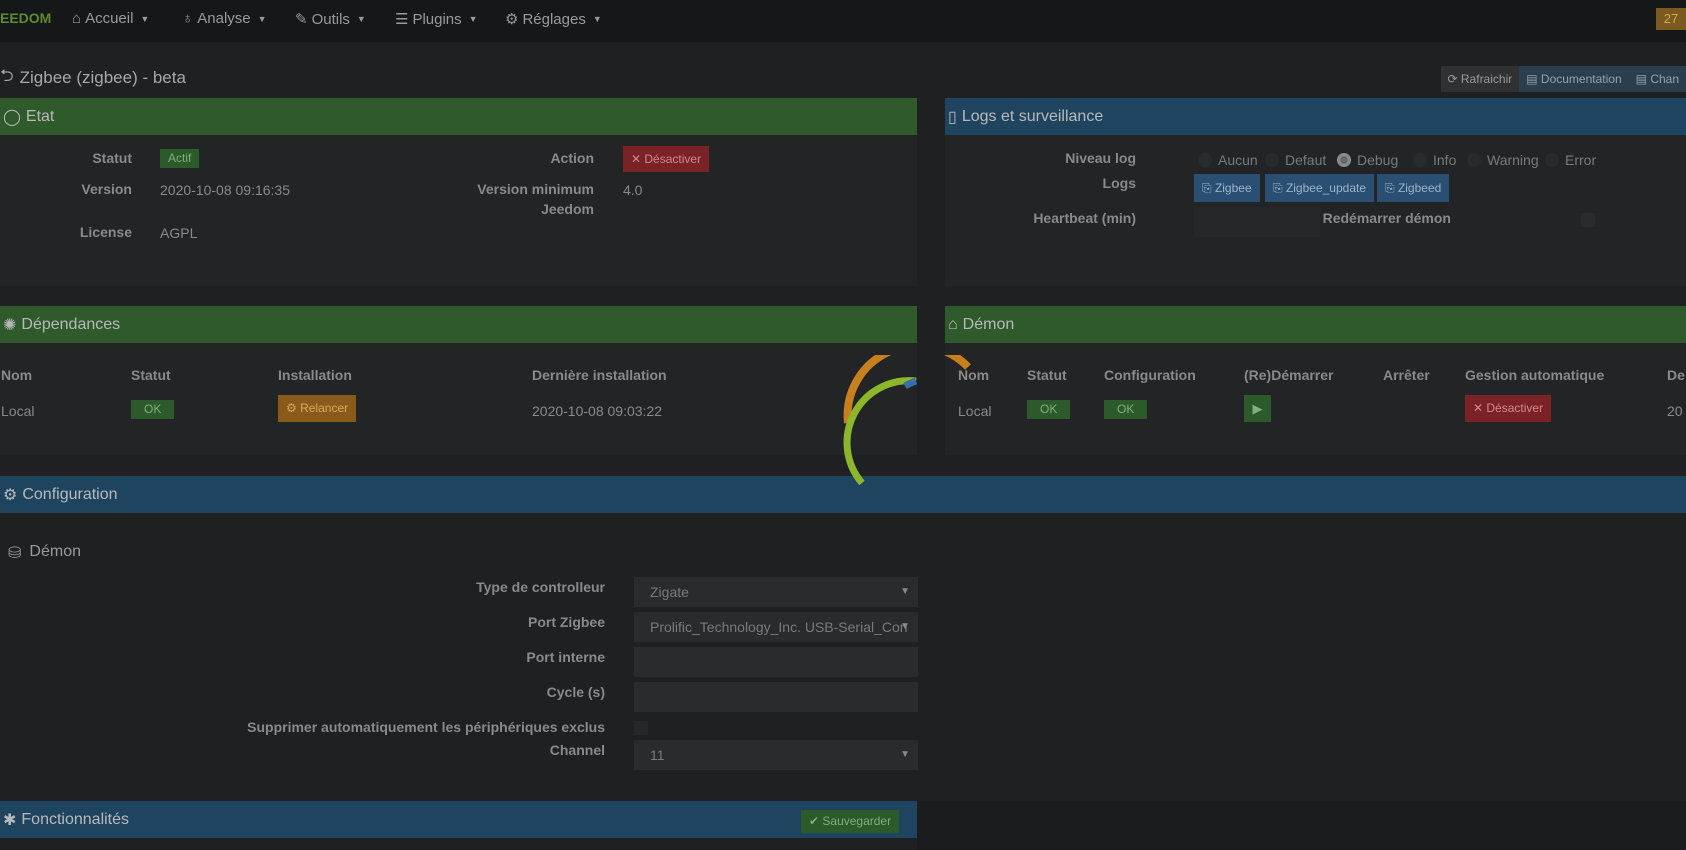 This screenshot has height=850, width=1686. Describe the element at coordinates (1119, 183) in the screenshot. I see `logs-label: Logs` at that location.